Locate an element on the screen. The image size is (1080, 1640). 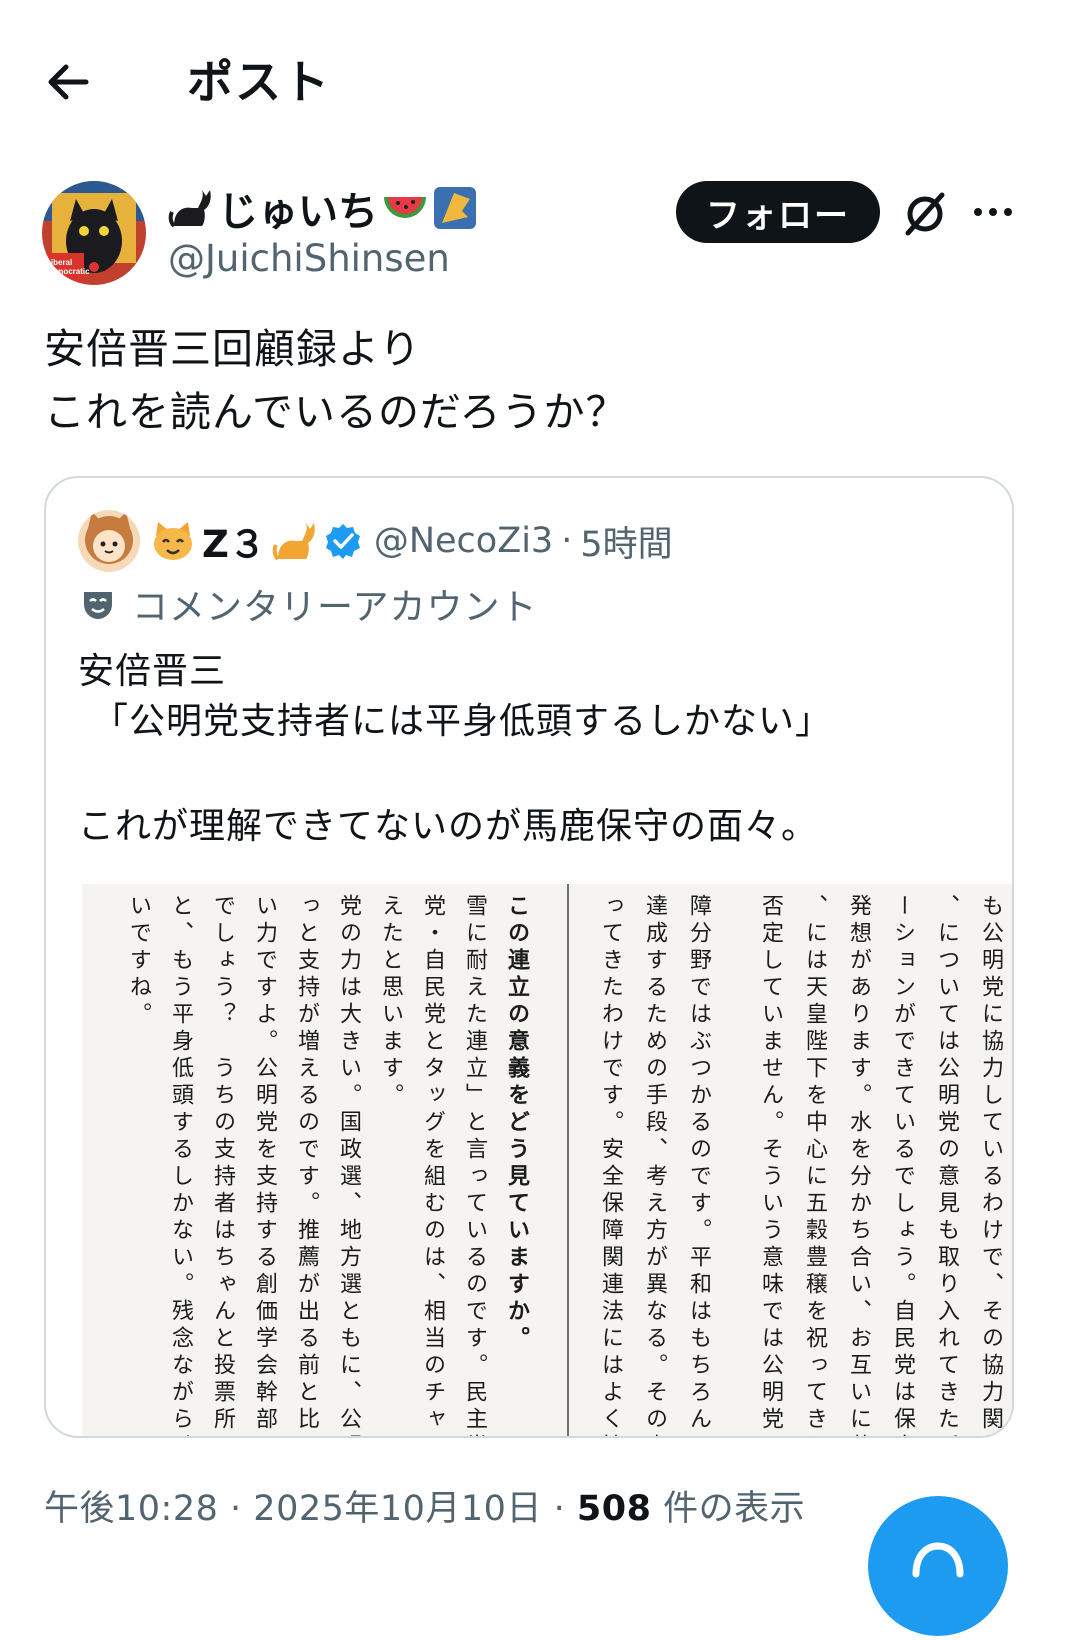
cat-face-icon is located at coordinates (173, 541).